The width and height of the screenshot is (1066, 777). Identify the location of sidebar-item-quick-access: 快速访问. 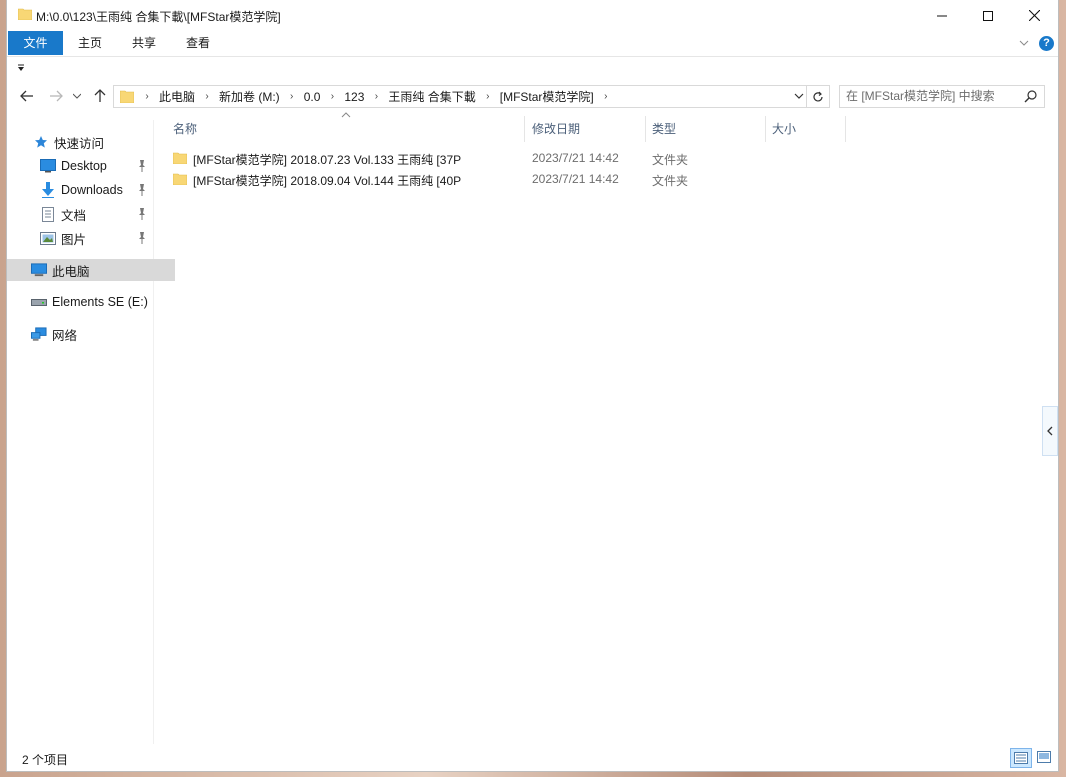
(92, 142).